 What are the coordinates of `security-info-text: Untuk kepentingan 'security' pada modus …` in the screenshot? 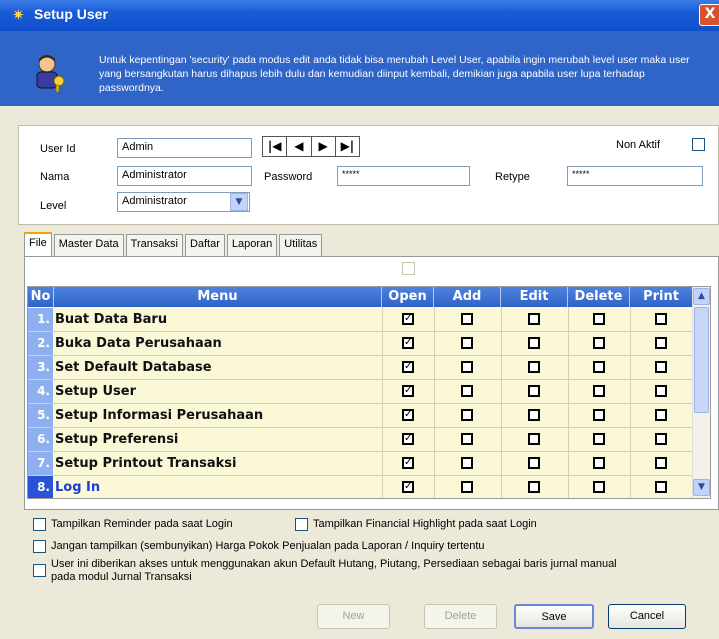 It's located at (394, 74).